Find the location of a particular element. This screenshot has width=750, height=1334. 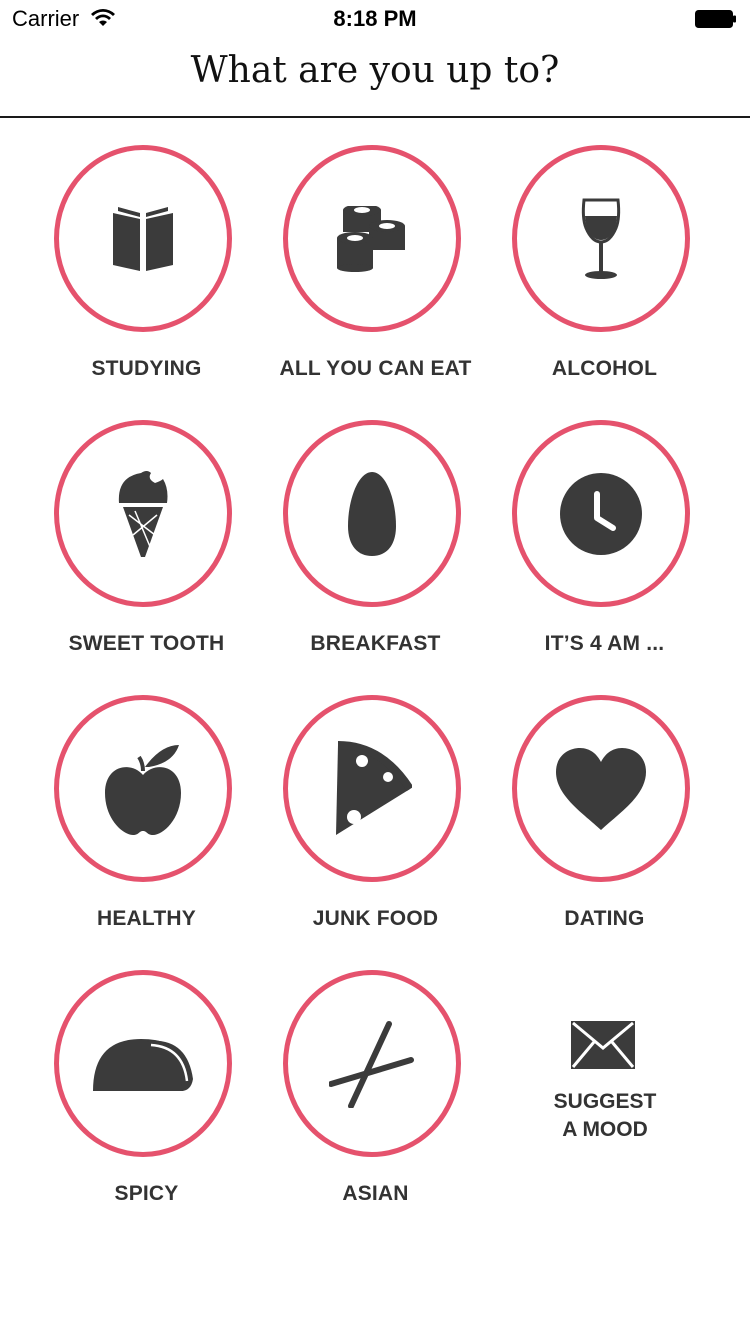

ice-cream-icon is located at coordinates (143, 513).